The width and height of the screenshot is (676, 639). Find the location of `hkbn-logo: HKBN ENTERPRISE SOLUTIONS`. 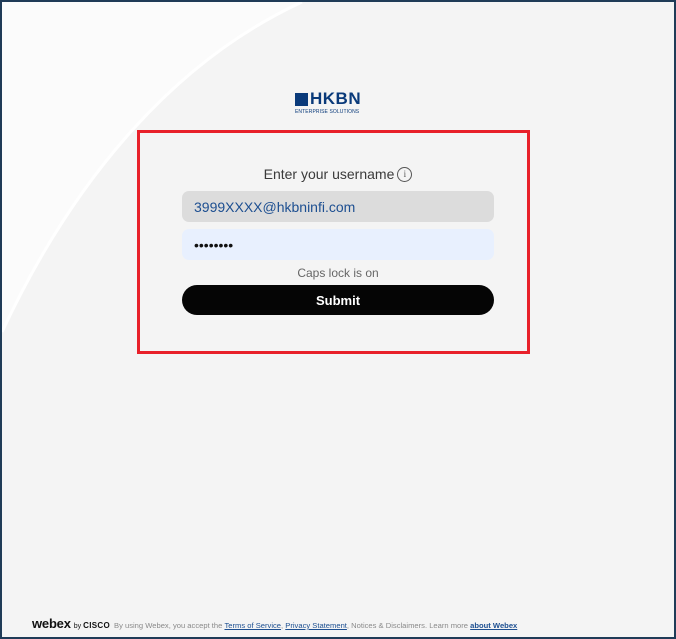

hkbn-logo: HKBN ENTERPRISE SOLUTIONS is located at coordinates (340, 105).